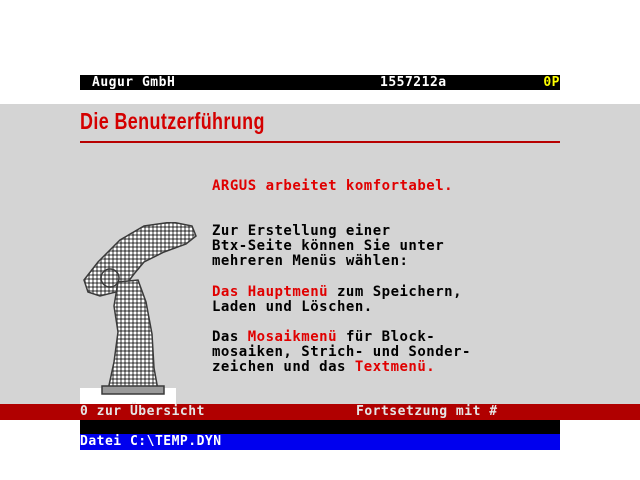 The height and width of the screenshot is (480, 640). I want to click on menu3-name: Textmenü, so click(390, 367).